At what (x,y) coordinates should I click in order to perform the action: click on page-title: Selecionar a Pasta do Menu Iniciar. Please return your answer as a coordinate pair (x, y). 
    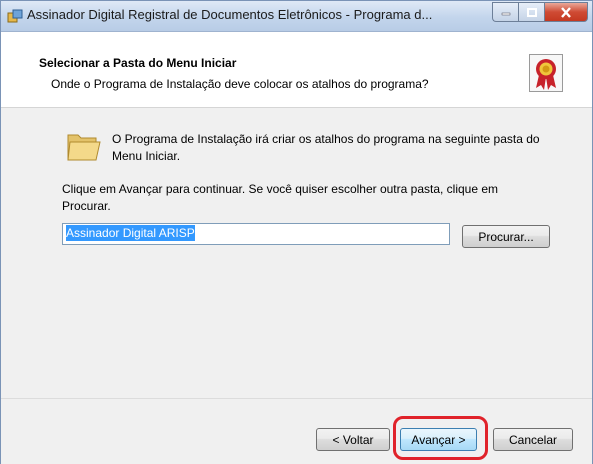
    Looking at the image, I should click on (138, 63).